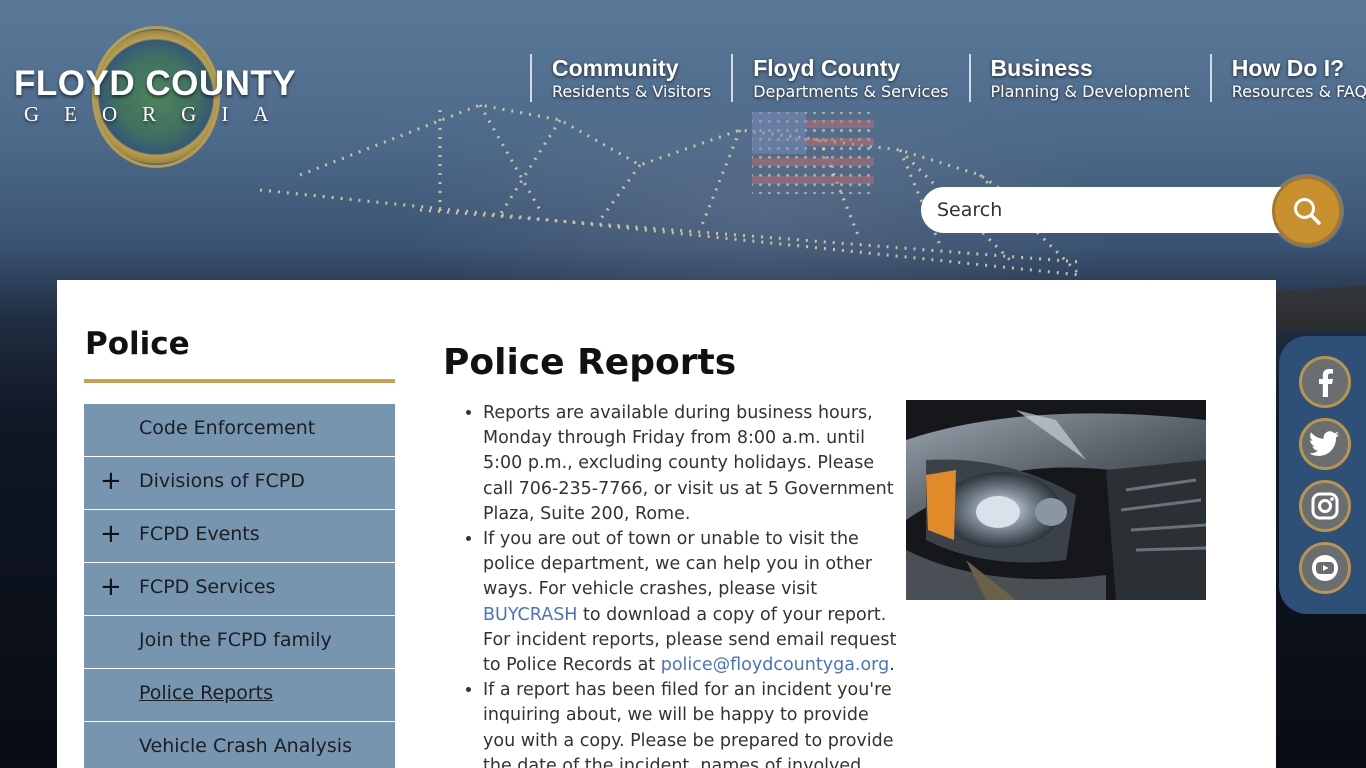  I want to click on nav-business: Business Planning & Development, so click(1089, 78).